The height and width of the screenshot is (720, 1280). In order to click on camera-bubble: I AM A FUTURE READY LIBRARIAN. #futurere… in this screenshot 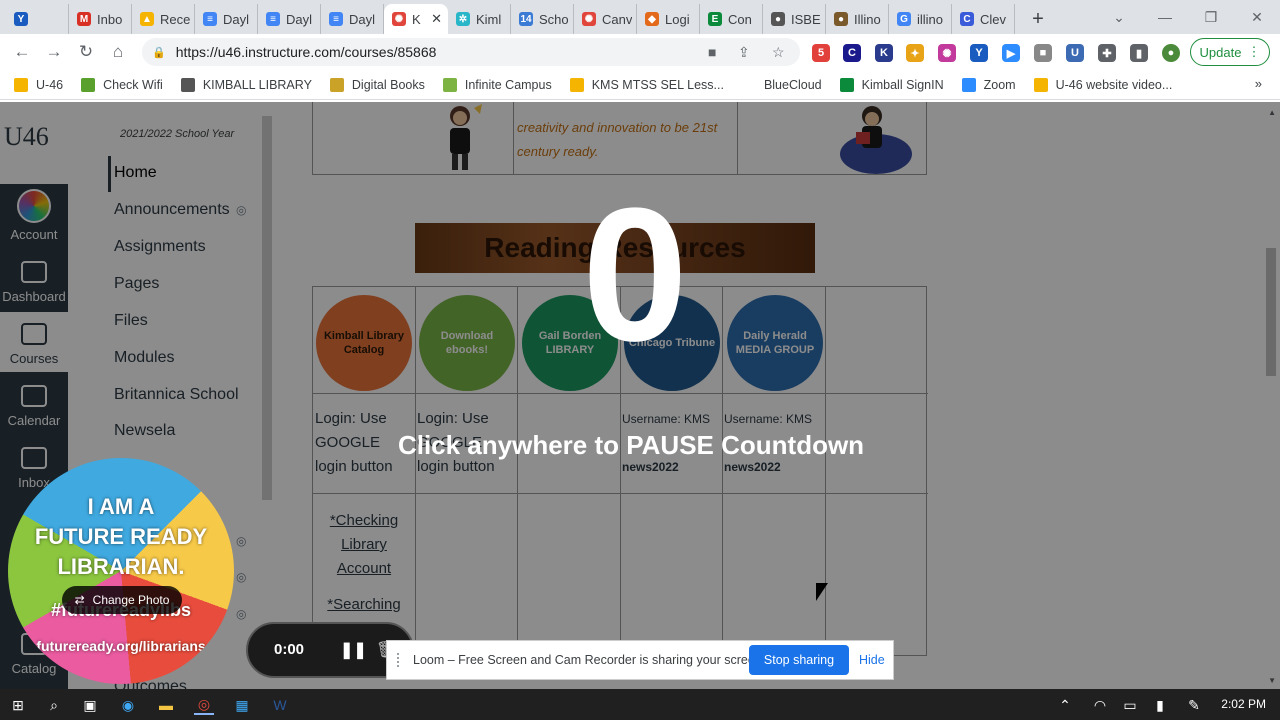, I will do `click(121, 571)`.